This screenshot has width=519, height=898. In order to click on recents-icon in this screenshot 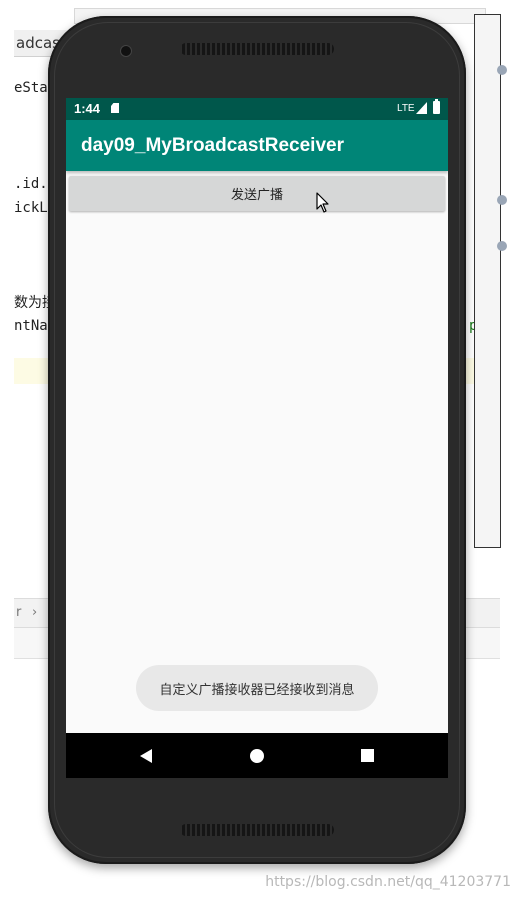, I will do `click(367, 755)`.